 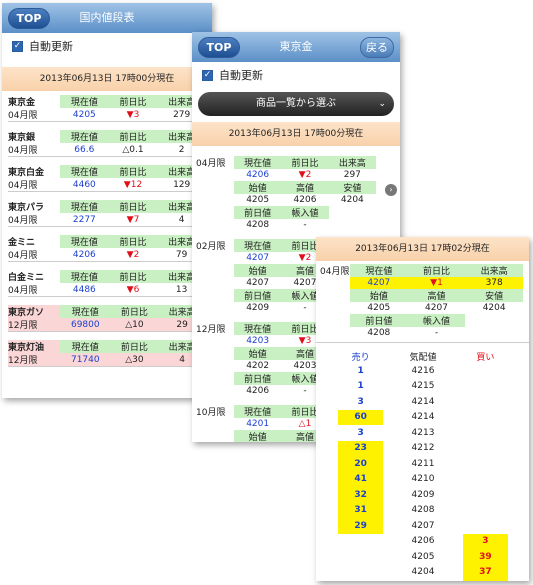 I want to click on quote-price: 4215, so click(x=423, y=386).